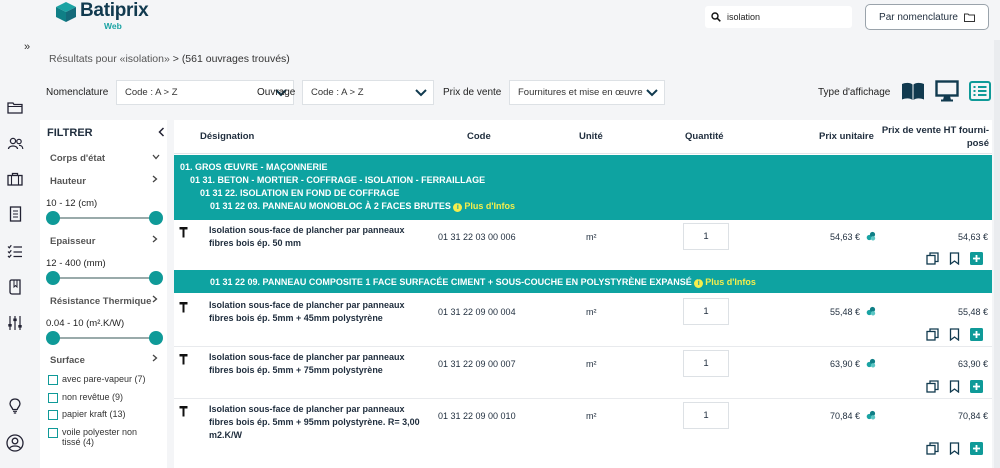 Image resolution: width=1000 pixels, height=468 pixels. I want to click on row-prix-vente: 63,90 €, so click(972, 364).